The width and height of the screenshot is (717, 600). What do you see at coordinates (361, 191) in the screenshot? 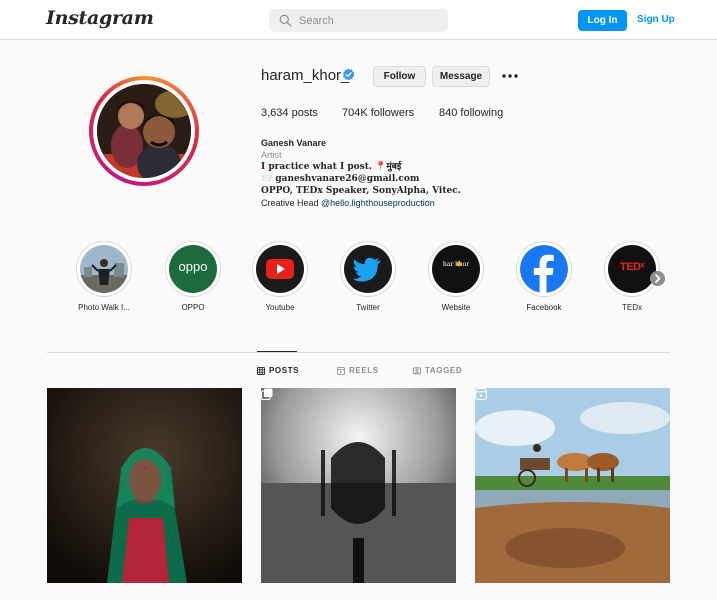
I see `bio-line-3: OPPO, TEDx Speaker, SonyAlpha, Vitec.` at bounding box center [361, 191].